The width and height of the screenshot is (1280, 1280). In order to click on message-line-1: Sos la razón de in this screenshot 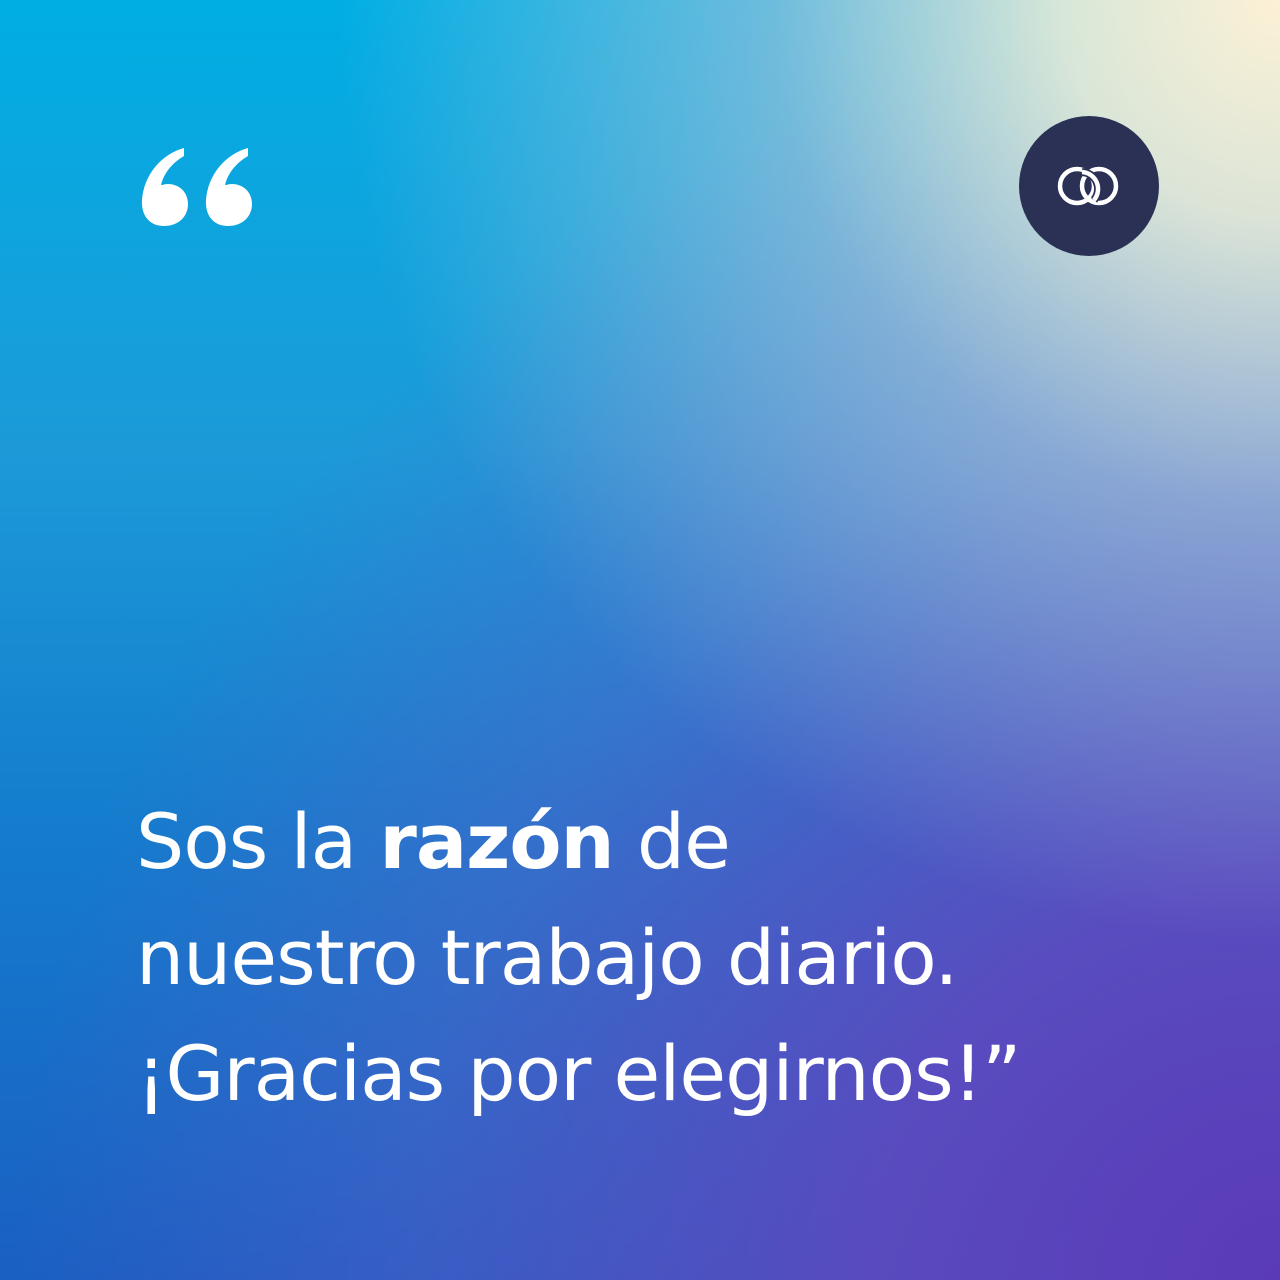, I will do `click(686, 842)`.